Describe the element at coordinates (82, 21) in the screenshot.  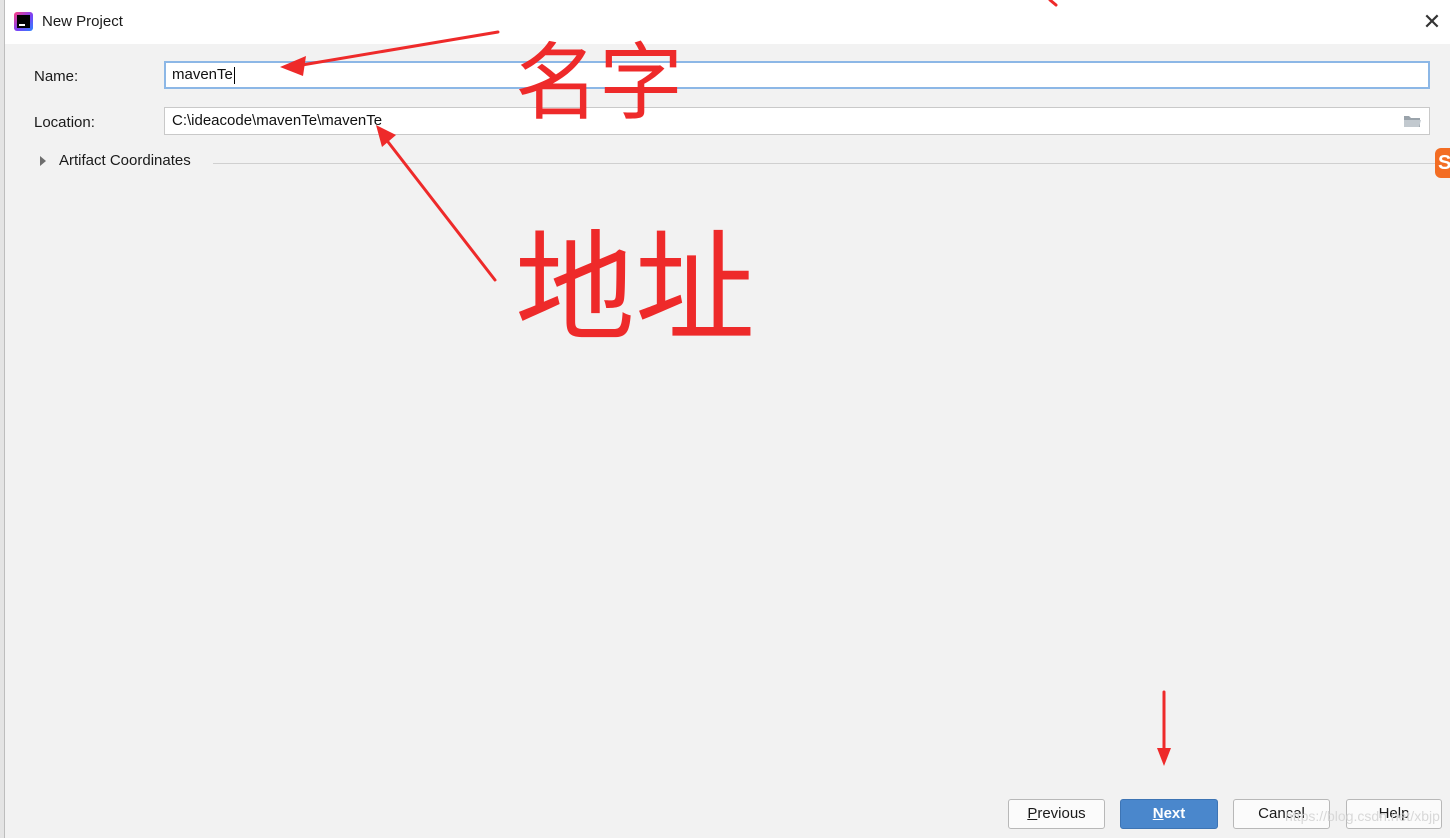
I see `dialog-title: New Project` at that location.